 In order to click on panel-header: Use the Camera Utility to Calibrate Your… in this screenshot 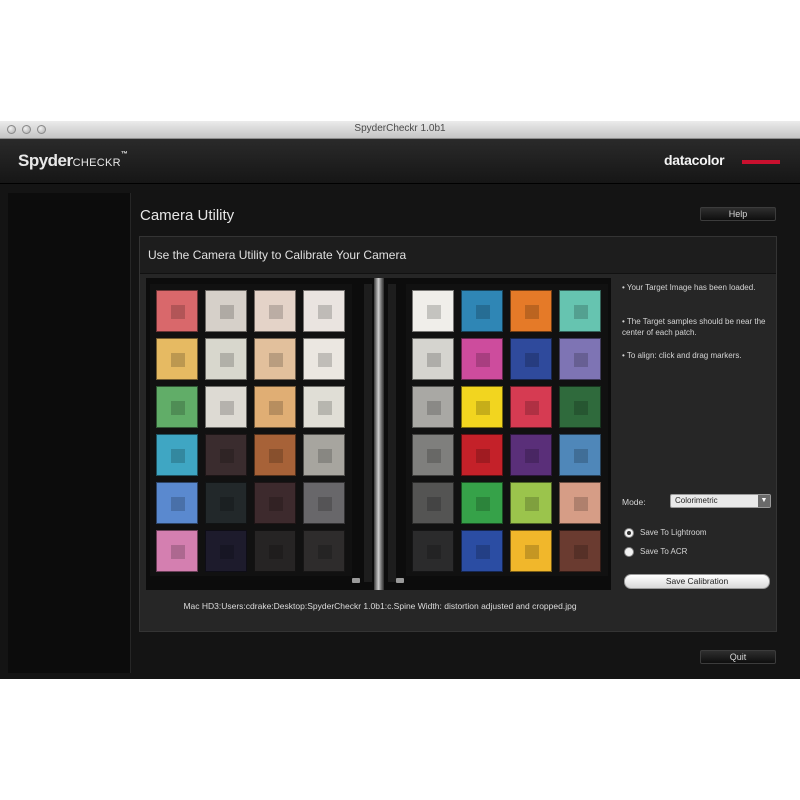, I will do `click(458, 255)`.